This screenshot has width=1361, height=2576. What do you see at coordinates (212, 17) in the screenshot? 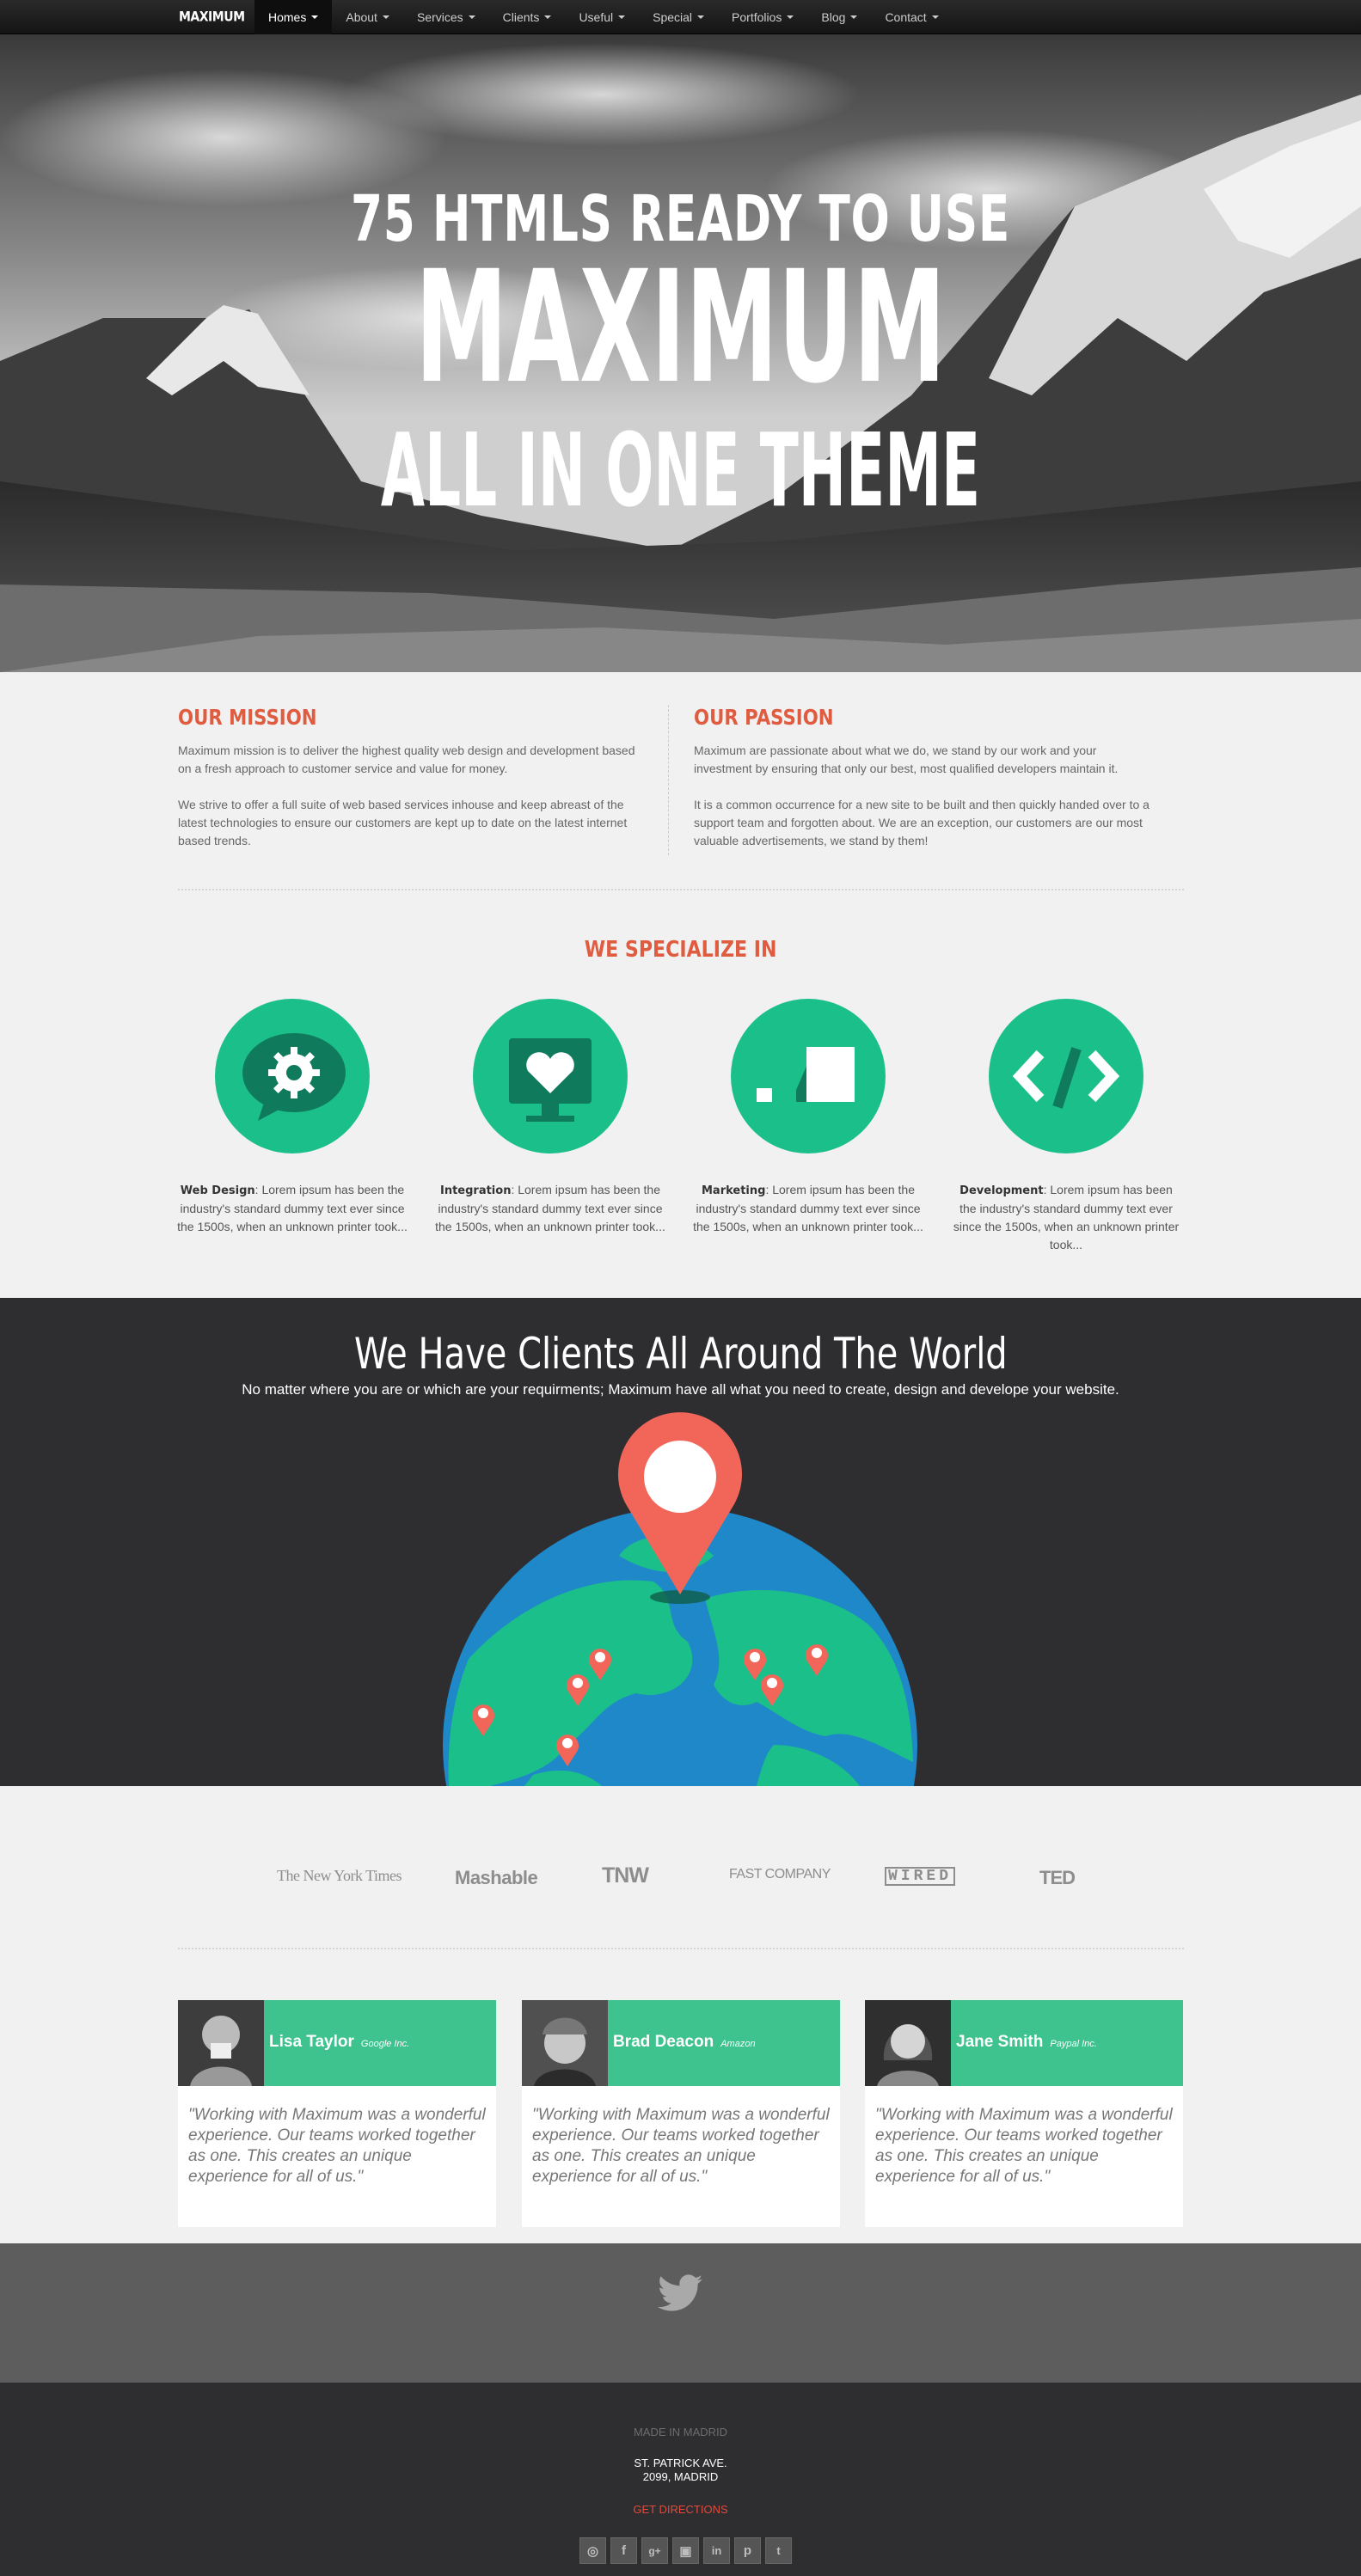
I see `brand-logo: MAXIMUM` at bounding box center [212, 17].